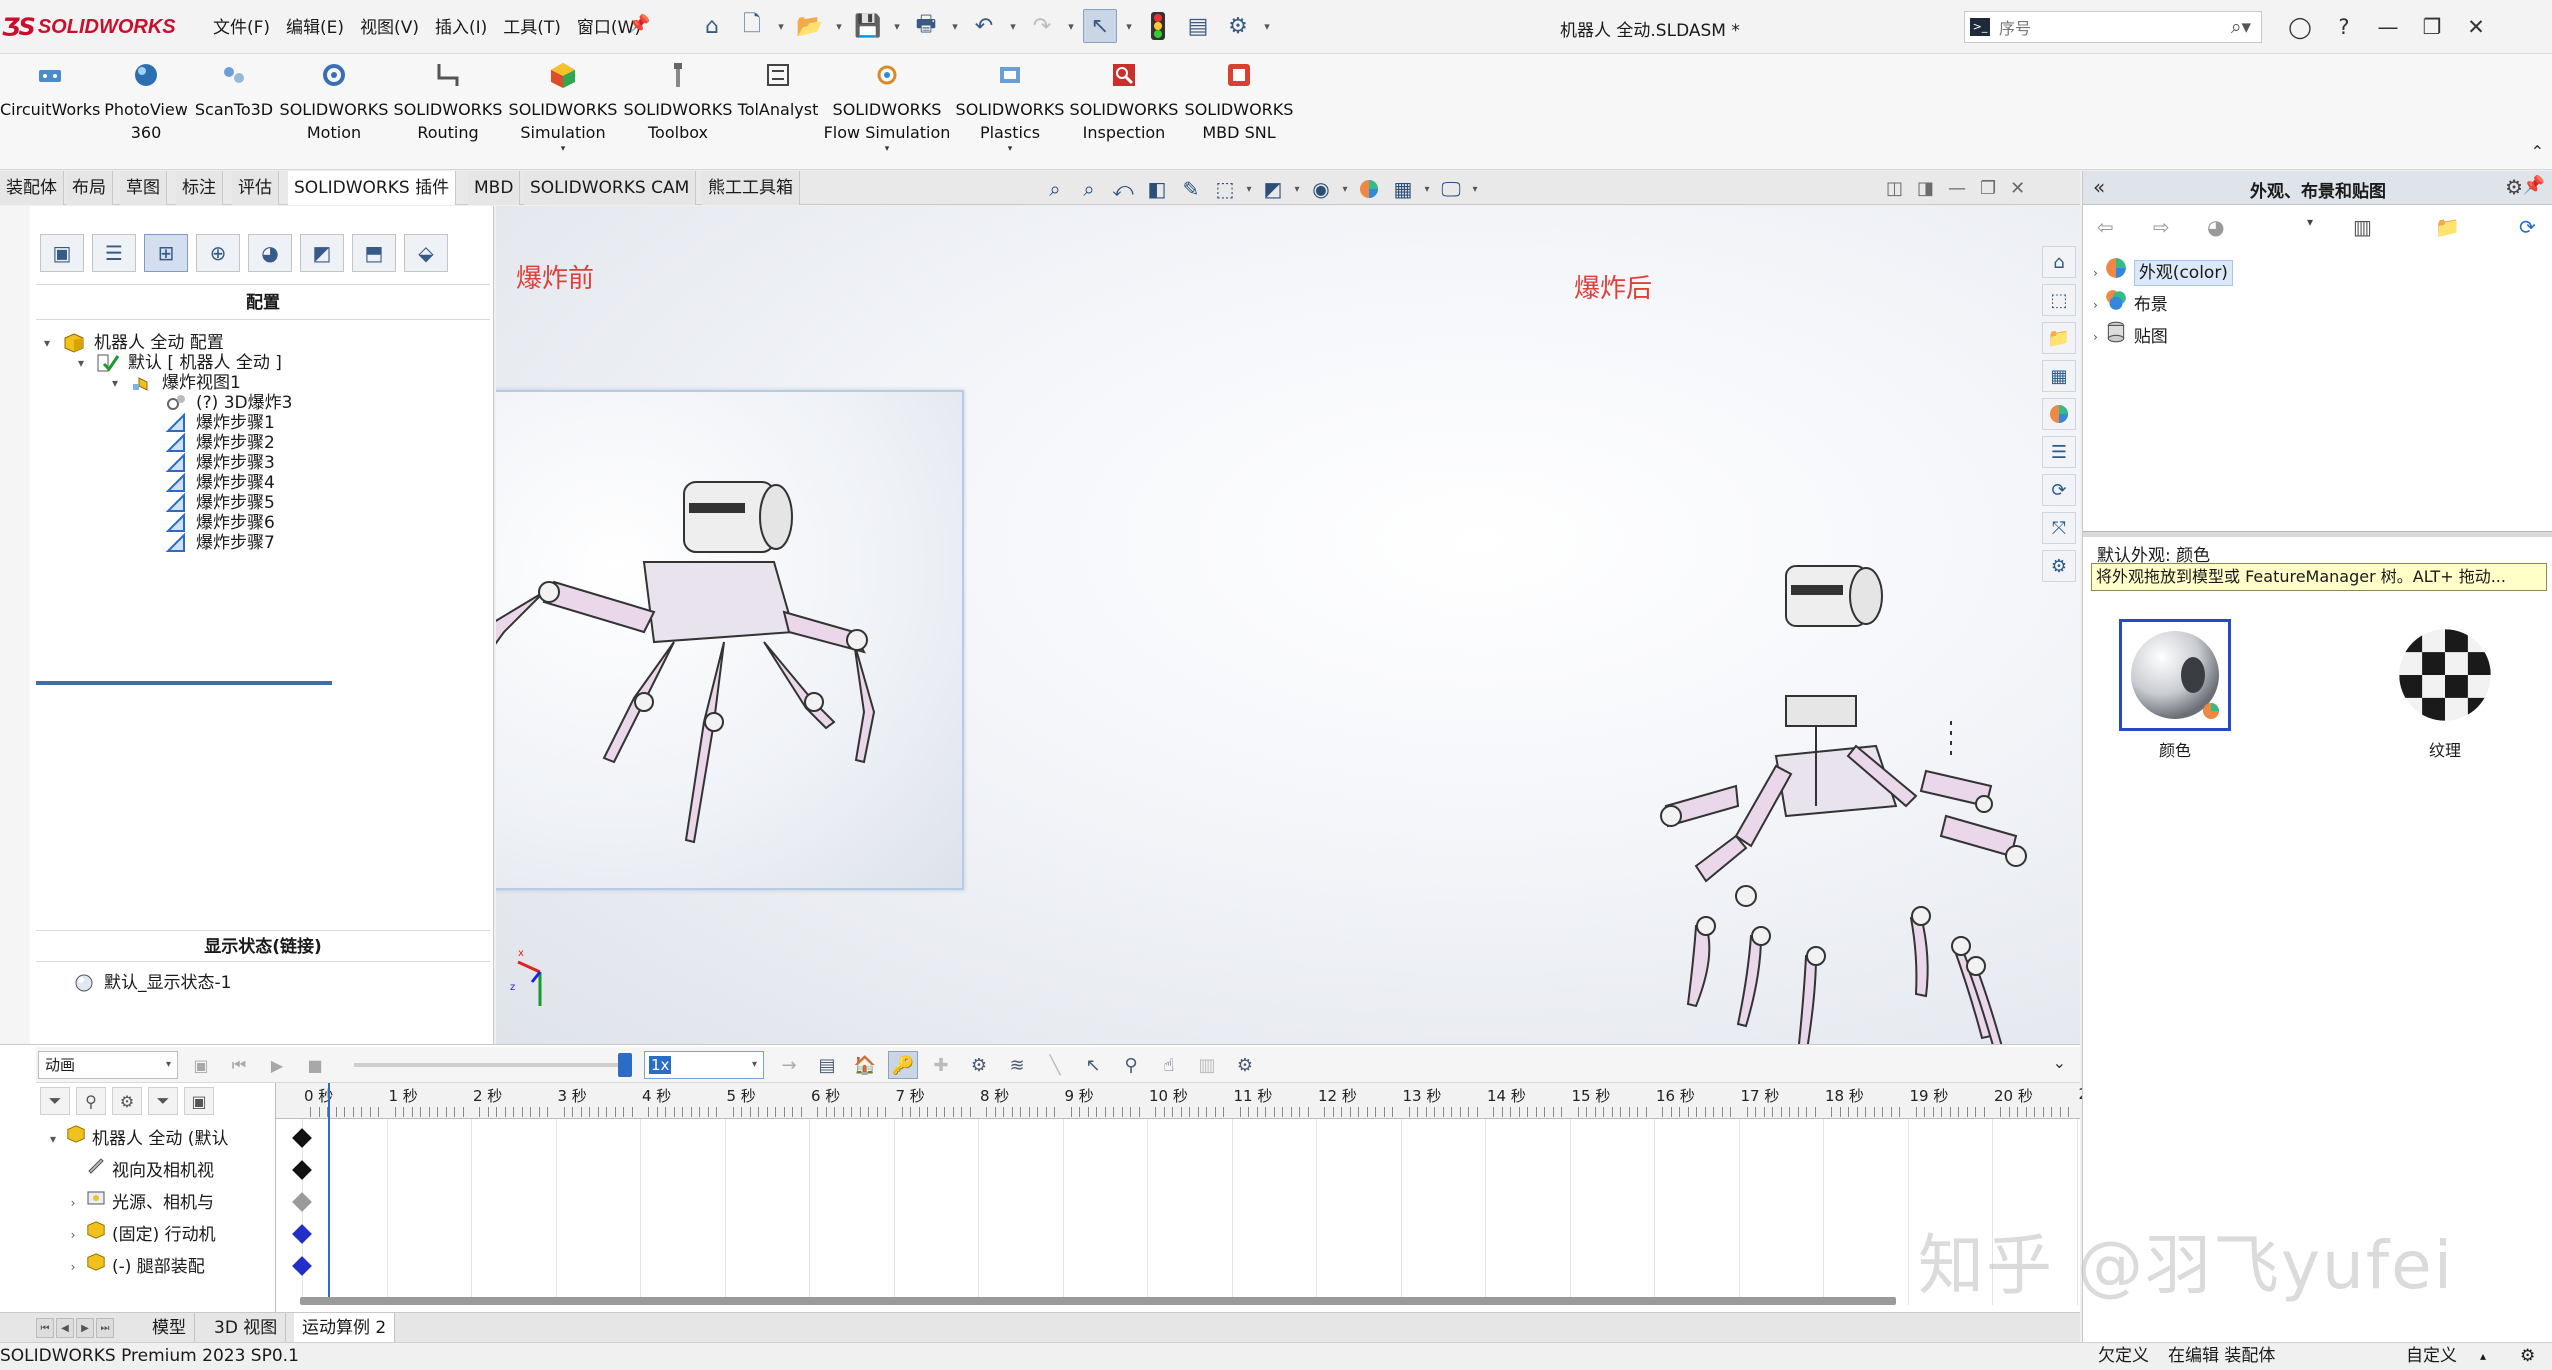 The image size is (2552, 1370). I want to click on search-icon: ⌕▾, so click(2241, 27).